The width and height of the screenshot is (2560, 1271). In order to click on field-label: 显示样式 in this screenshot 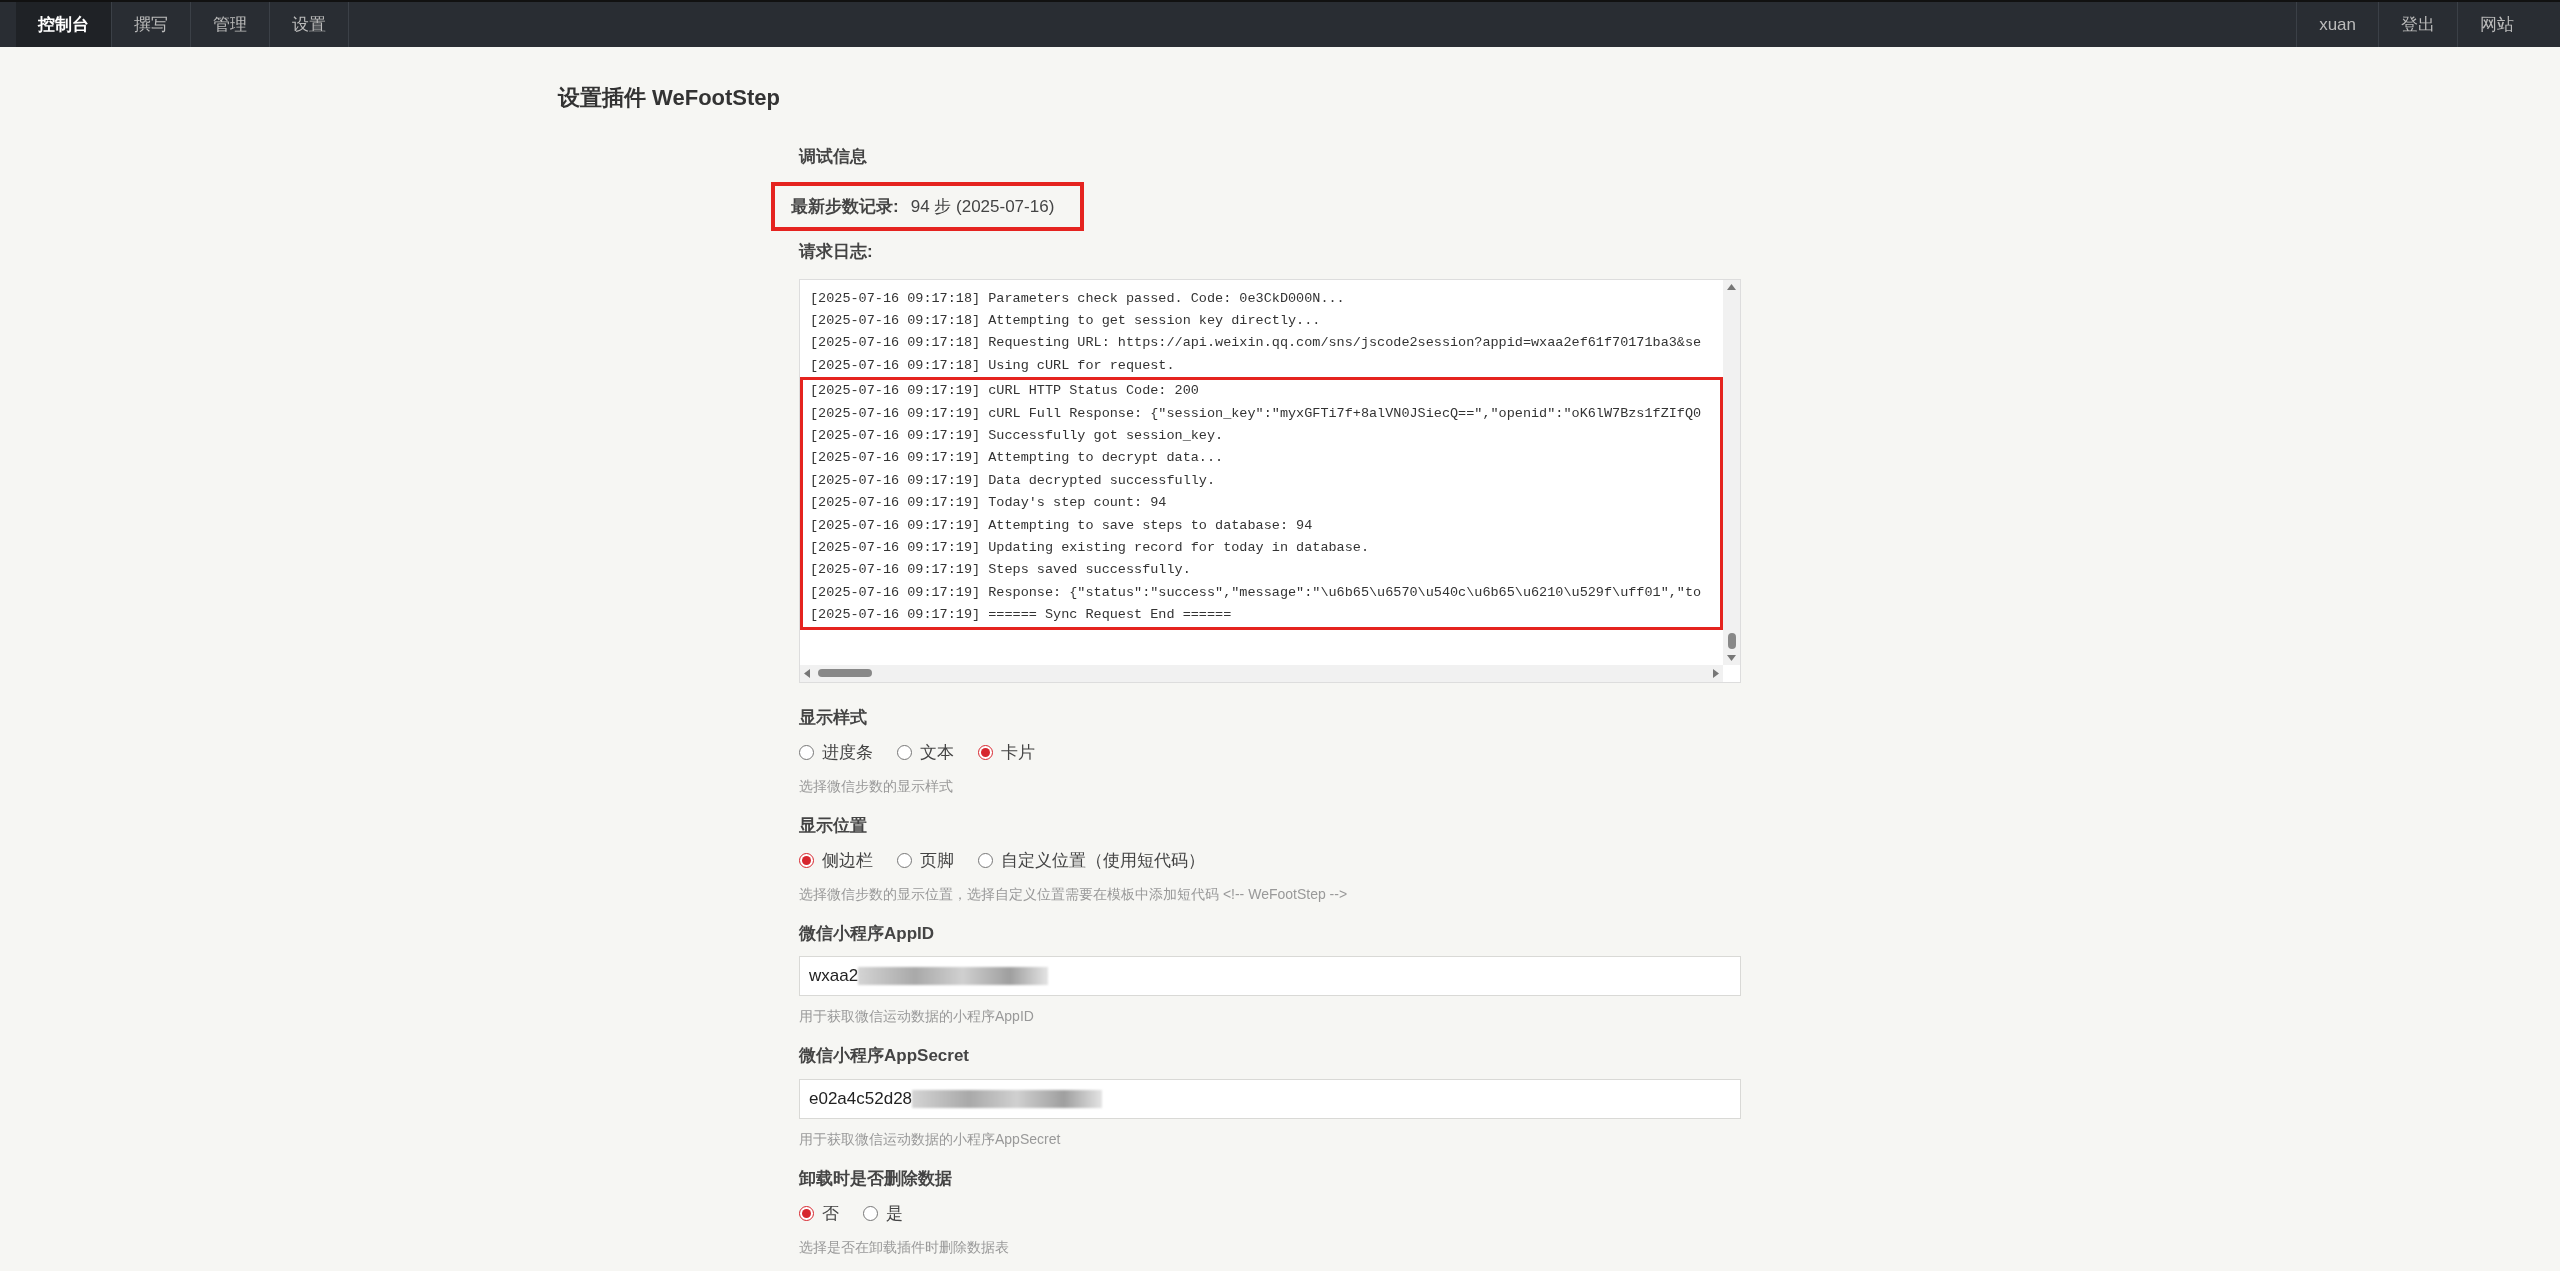, I will do `click(833, 717)`.